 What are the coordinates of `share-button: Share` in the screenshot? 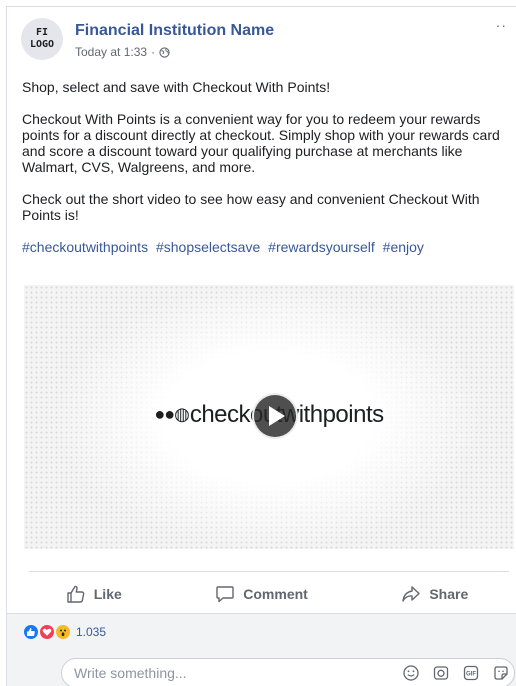 It's located at (434, 594).